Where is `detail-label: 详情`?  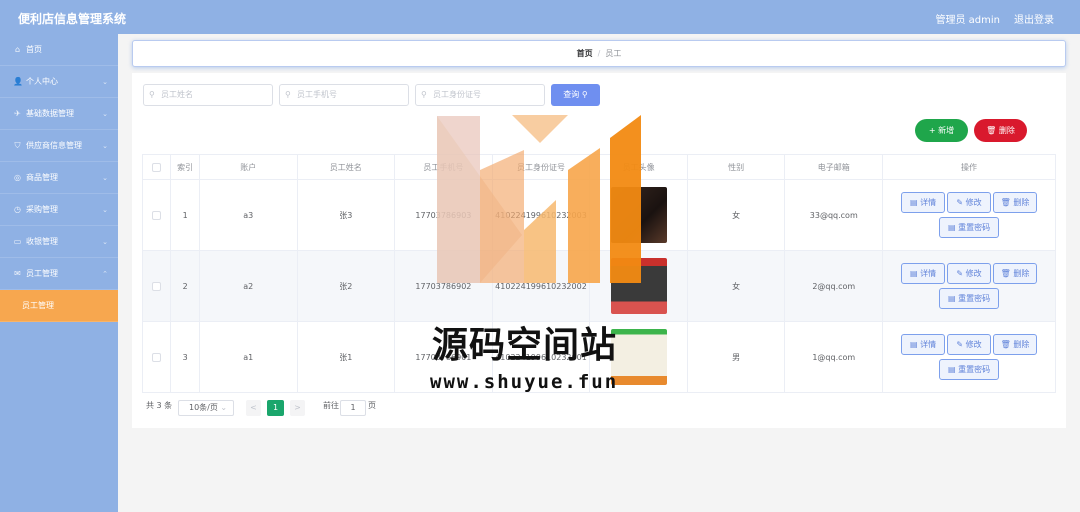 detail-label: 详情 is located at coordinates (928, 344).